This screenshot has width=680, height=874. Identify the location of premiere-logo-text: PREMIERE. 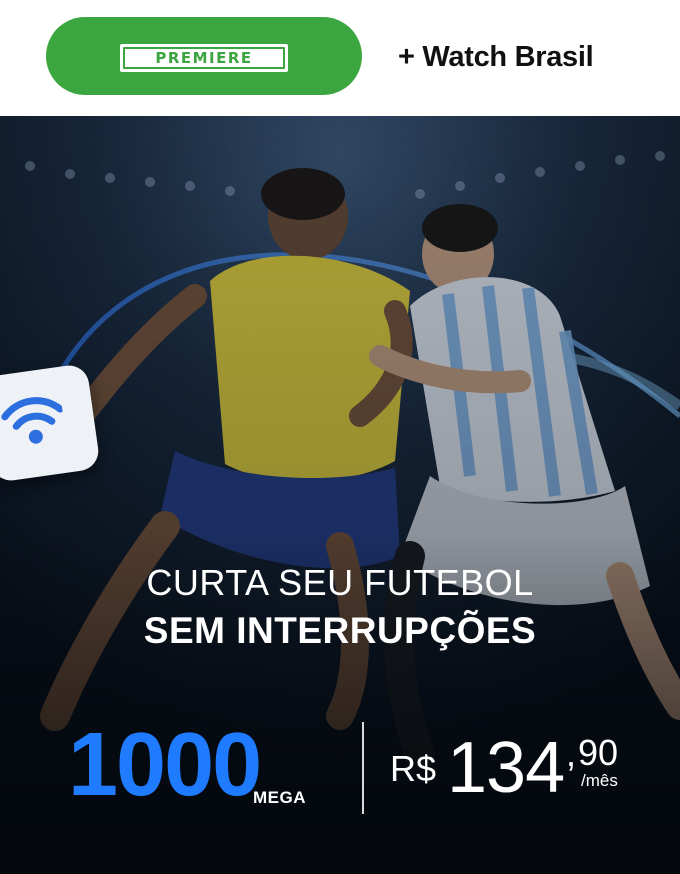
(204, 58).